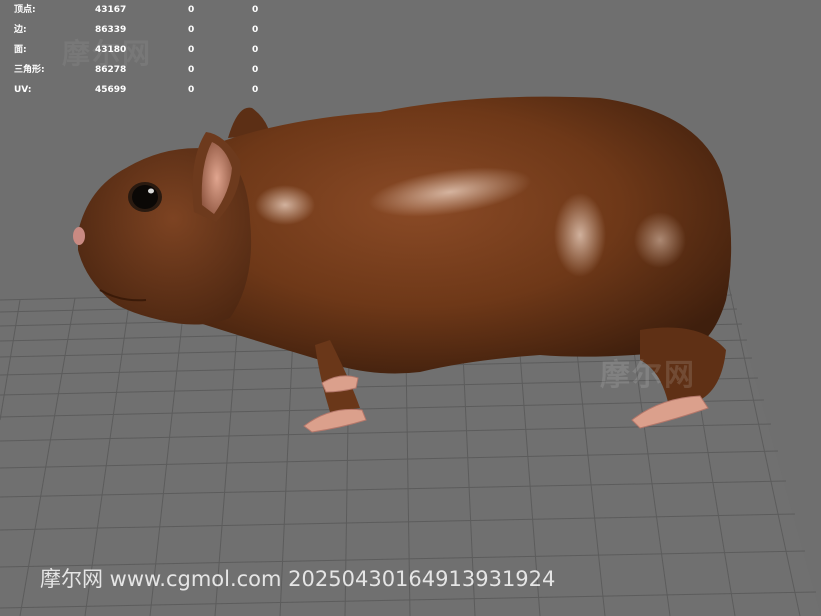 The width and height of the screenshot is (821, 616). What do you see at coordinates (23, 90) in the screenshot?
I see `hud-label: UV:` at bounding box center [23, 90].